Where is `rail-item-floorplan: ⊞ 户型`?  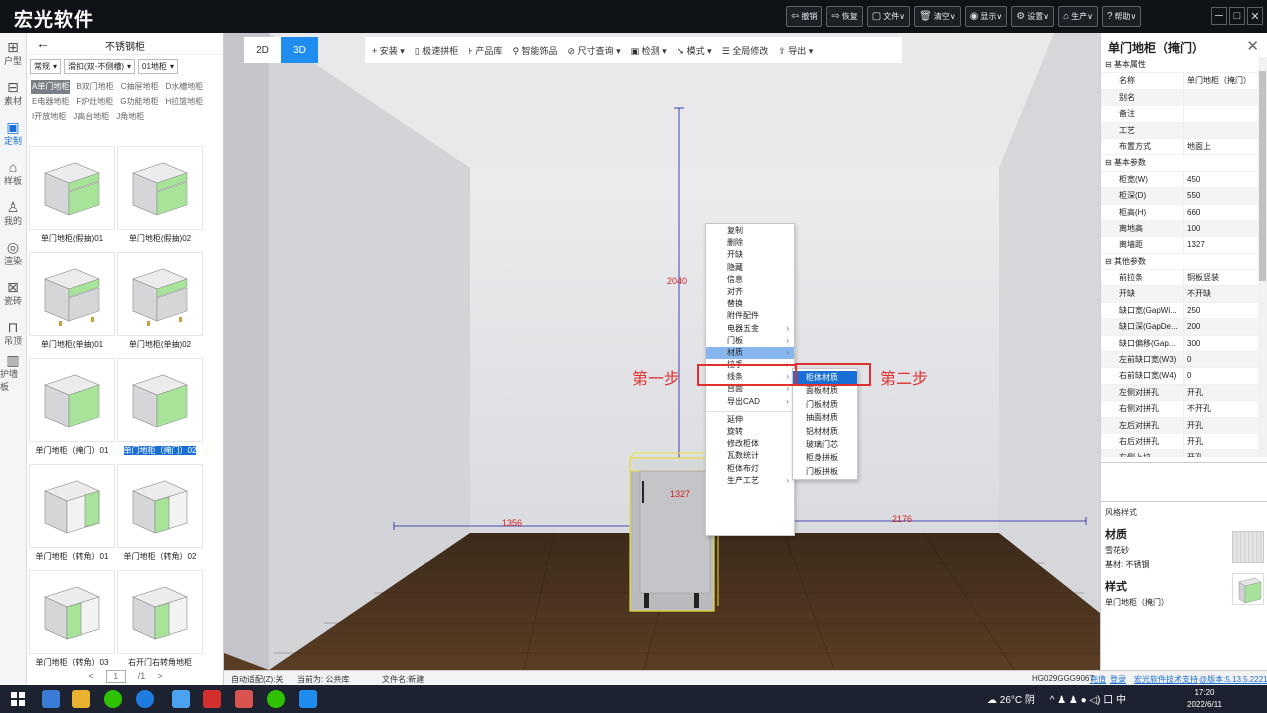 rail-item-floorplan: ⊞ 户型 is located at coordinates (13, 53).